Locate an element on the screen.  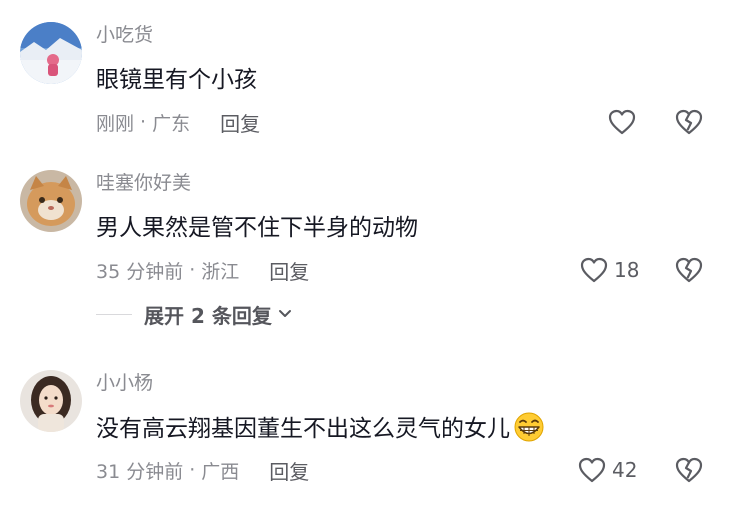
username: 小小杨 is located at coordinates (124, 383).